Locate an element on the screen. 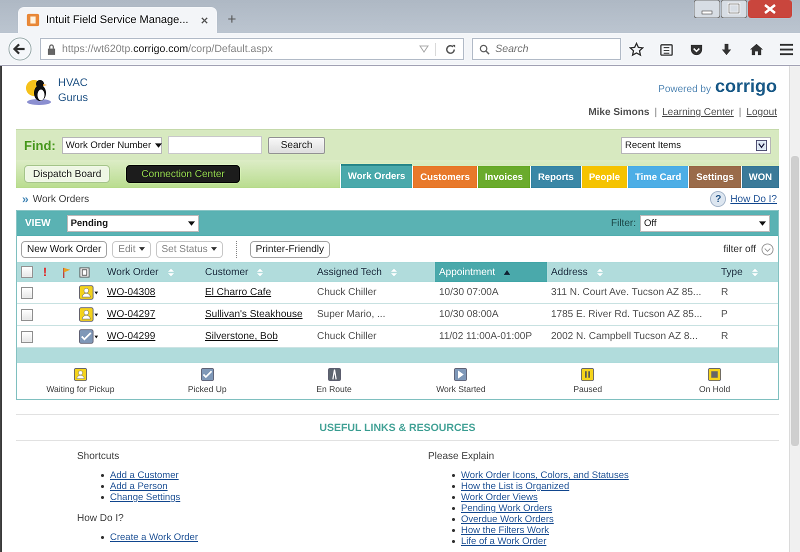 This screenshot has width=800, height=552. legend-label: Picked Up is located at coordinates (207, 389).